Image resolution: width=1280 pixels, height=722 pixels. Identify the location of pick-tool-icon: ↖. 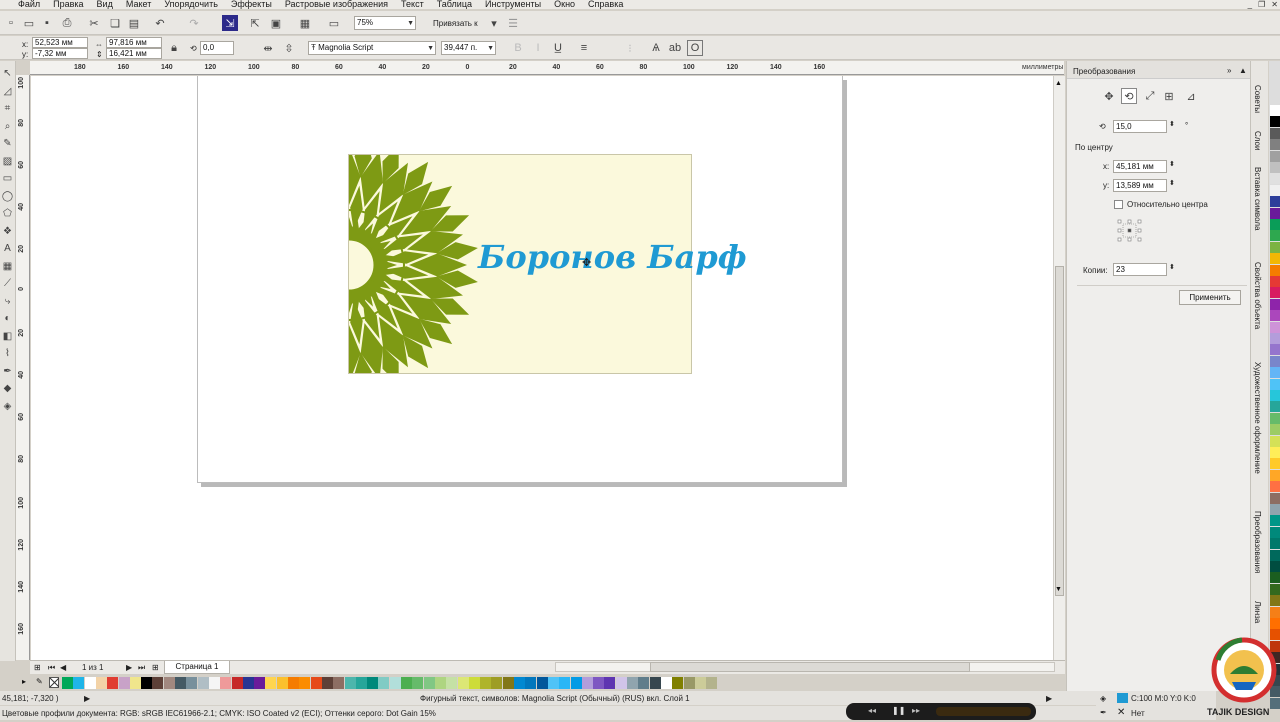
(7, 73).